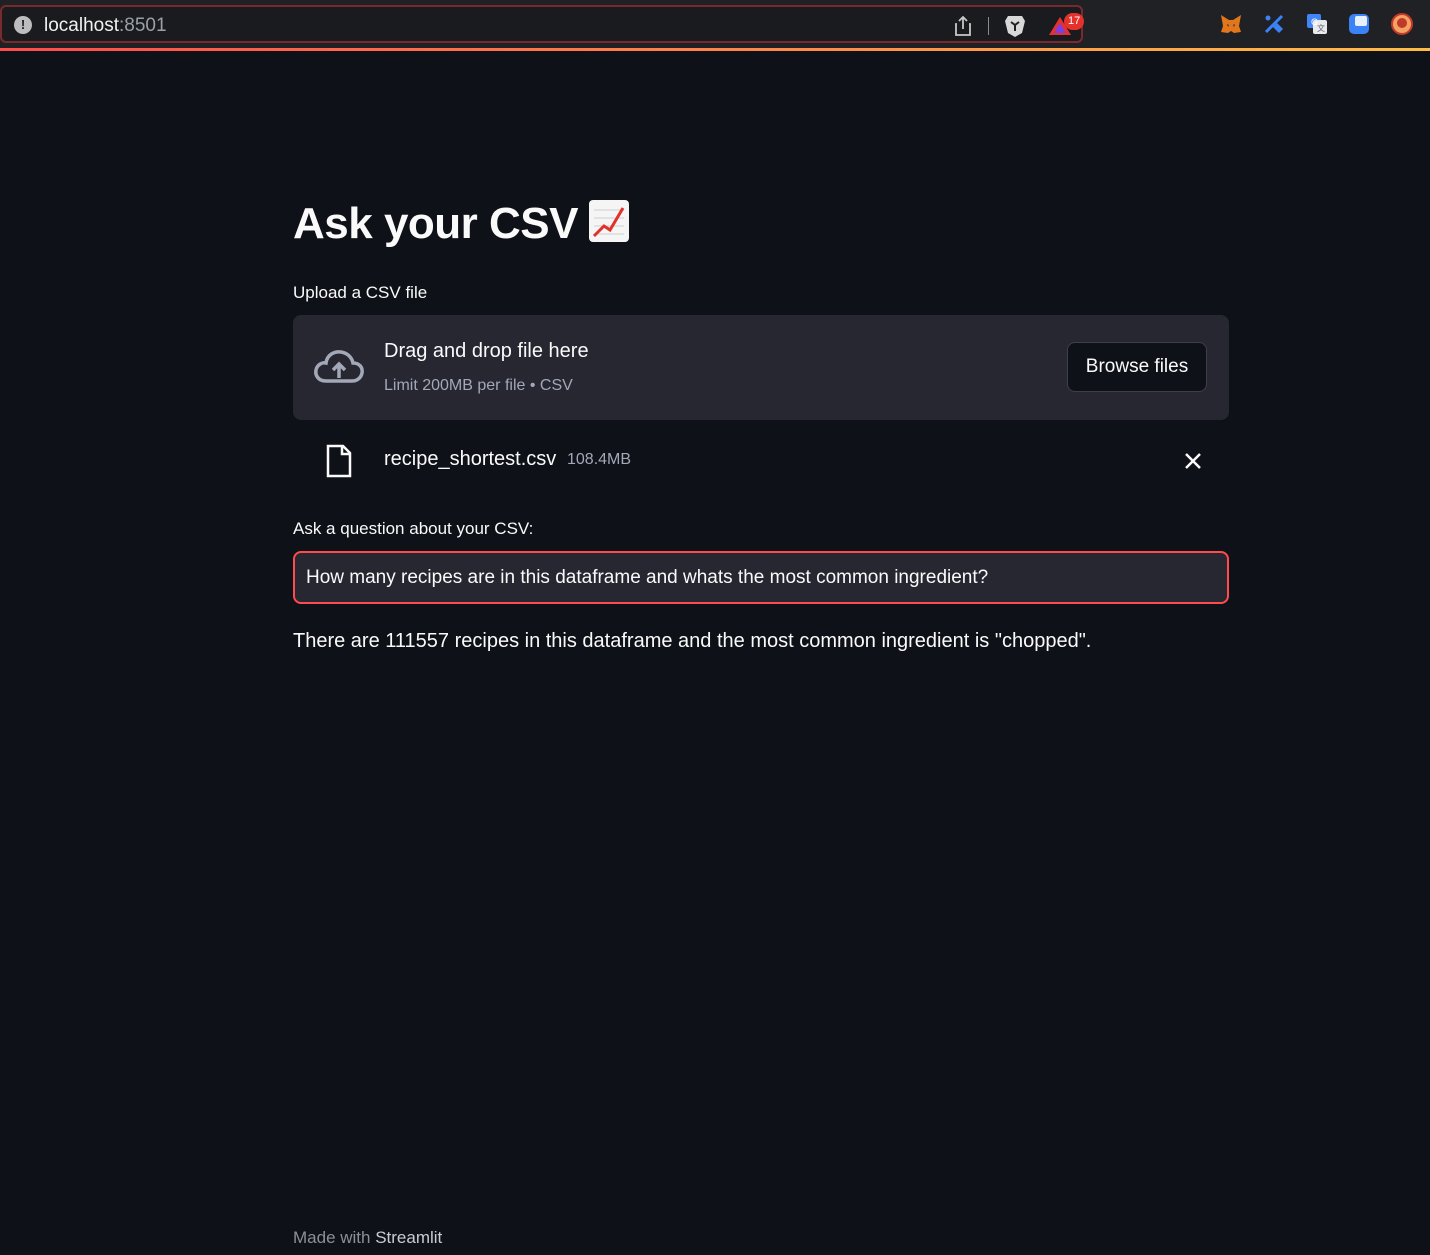 This screenshot has height=1255, width=1430. I want to click on footer-prefix: Made with, so click(334, 1237).